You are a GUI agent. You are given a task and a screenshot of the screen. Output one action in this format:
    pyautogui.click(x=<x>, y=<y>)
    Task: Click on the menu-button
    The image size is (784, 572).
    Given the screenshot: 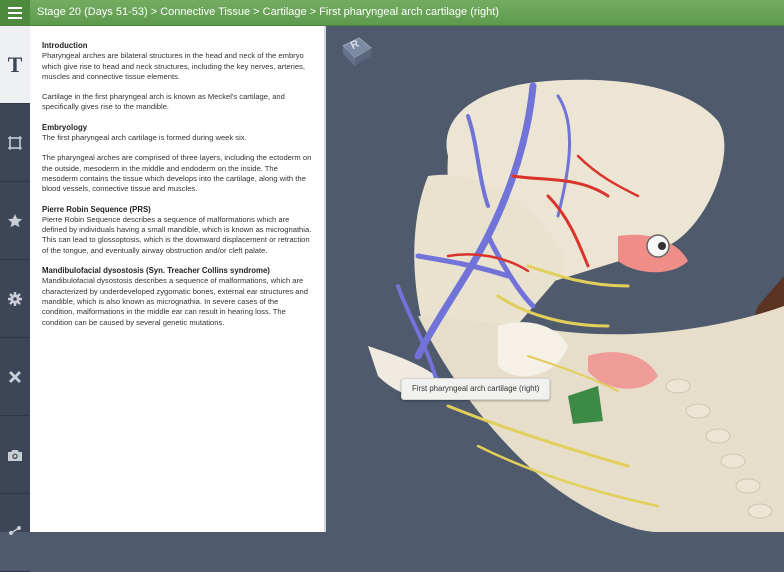 What is the action you would take?
    pyautogui.click(x=15, y=12)
    